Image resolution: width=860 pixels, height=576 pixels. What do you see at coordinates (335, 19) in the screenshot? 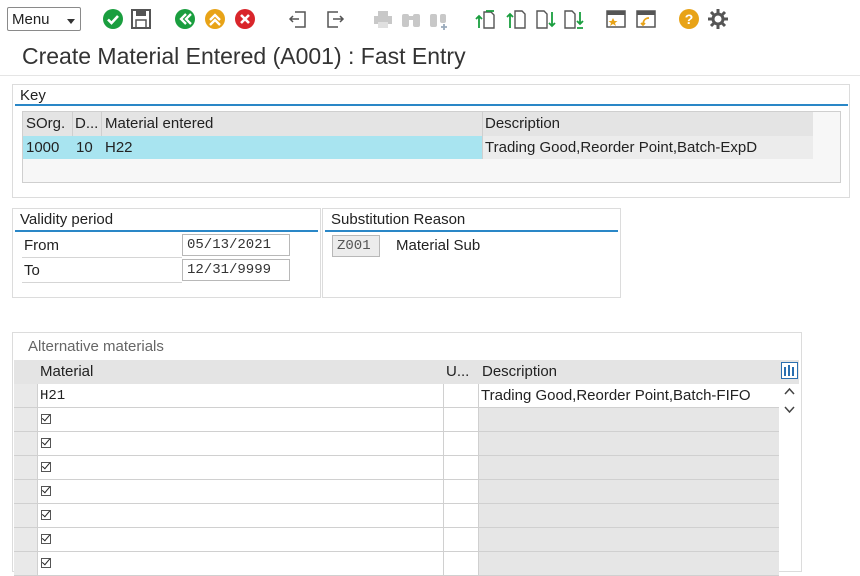
I see `next-entry-icon` at bounding box center [335, 19].